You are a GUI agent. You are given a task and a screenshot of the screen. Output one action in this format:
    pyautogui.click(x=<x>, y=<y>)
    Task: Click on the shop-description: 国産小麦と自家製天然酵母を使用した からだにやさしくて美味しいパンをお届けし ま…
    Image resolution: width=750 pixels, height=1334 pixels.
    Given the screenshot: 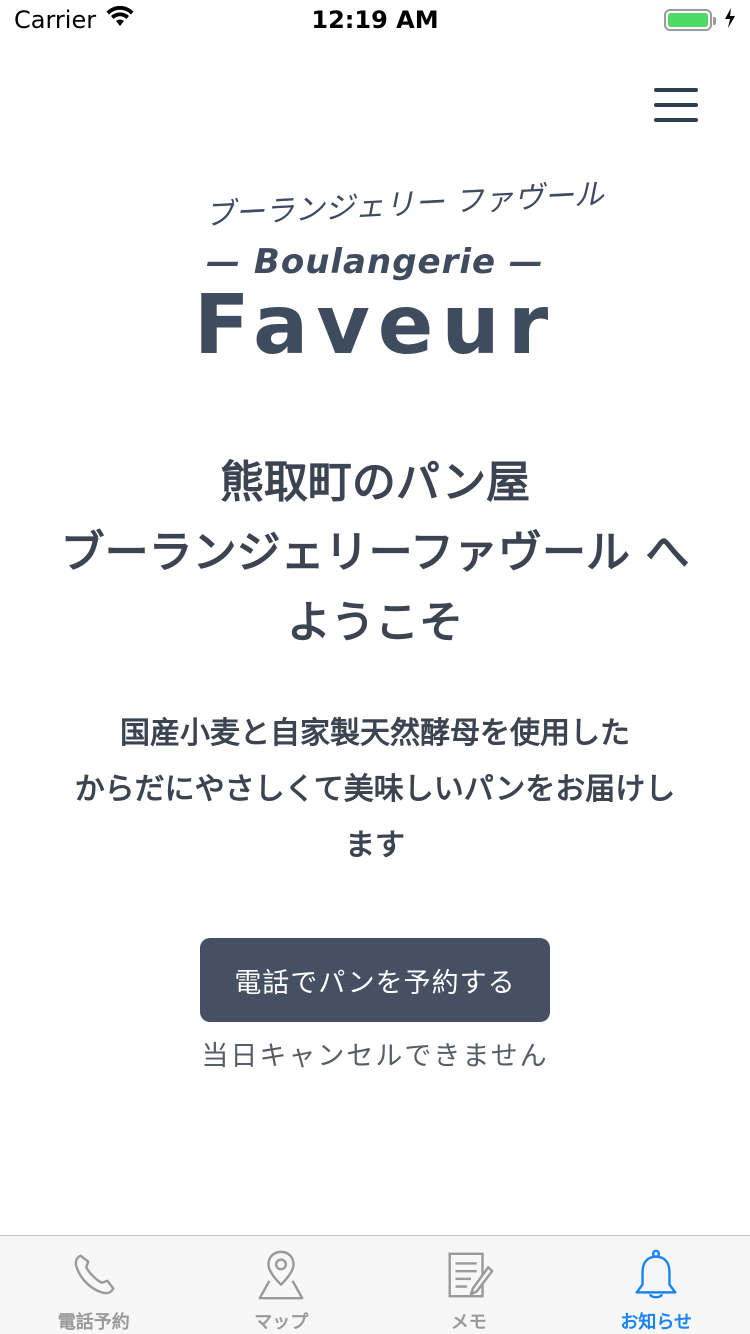 What is the action you would take?
    pyautogui.click(x=375, y=790)
    